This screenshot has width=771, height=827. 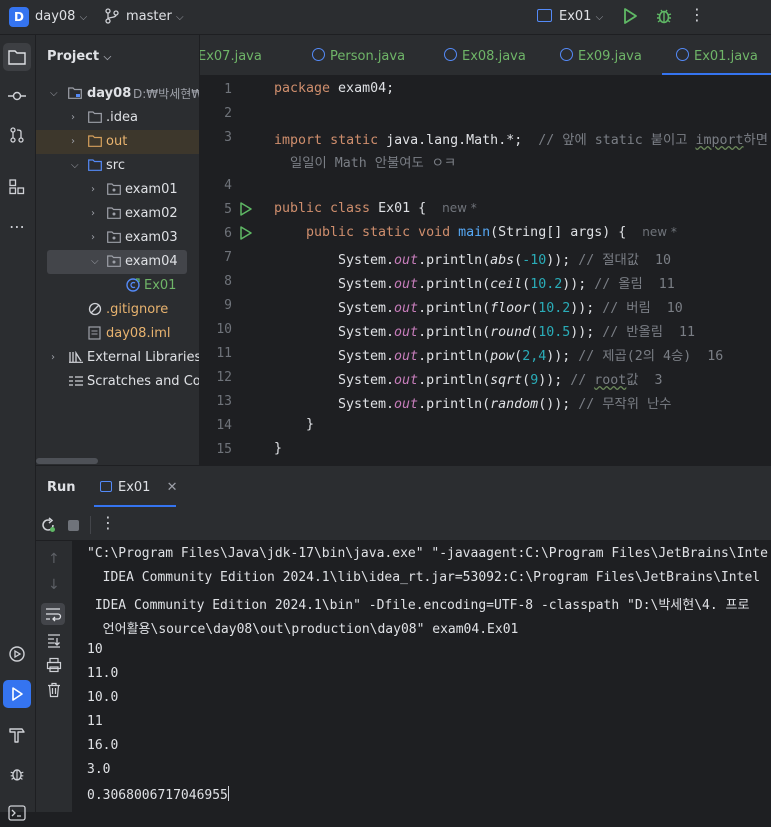 What do you see at coordinates (228, 137) in the screenshot?
I see `line-number: 3` at bounding box center [228, 137].